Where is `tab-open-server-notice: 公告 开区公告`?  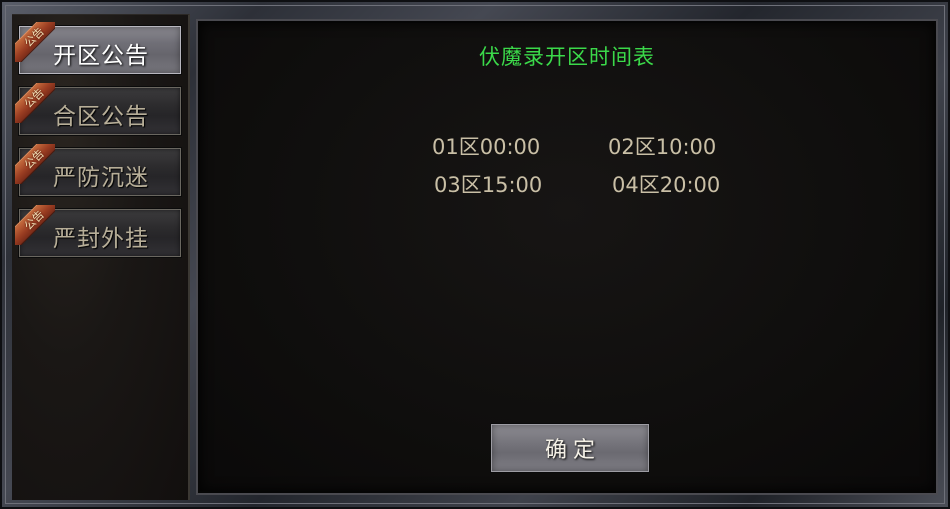
tab-open-server-notice: 公告 开区公告 is located at coordinates (98, 48).